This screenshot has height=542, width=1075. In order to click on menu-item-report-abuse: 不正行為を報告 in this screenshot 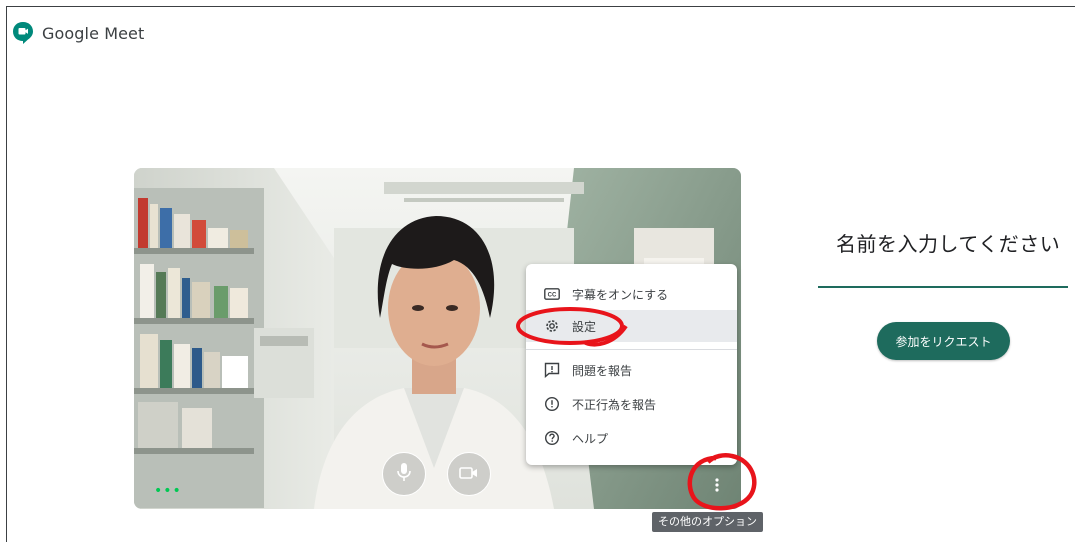, I will do `click(631, 404)`.